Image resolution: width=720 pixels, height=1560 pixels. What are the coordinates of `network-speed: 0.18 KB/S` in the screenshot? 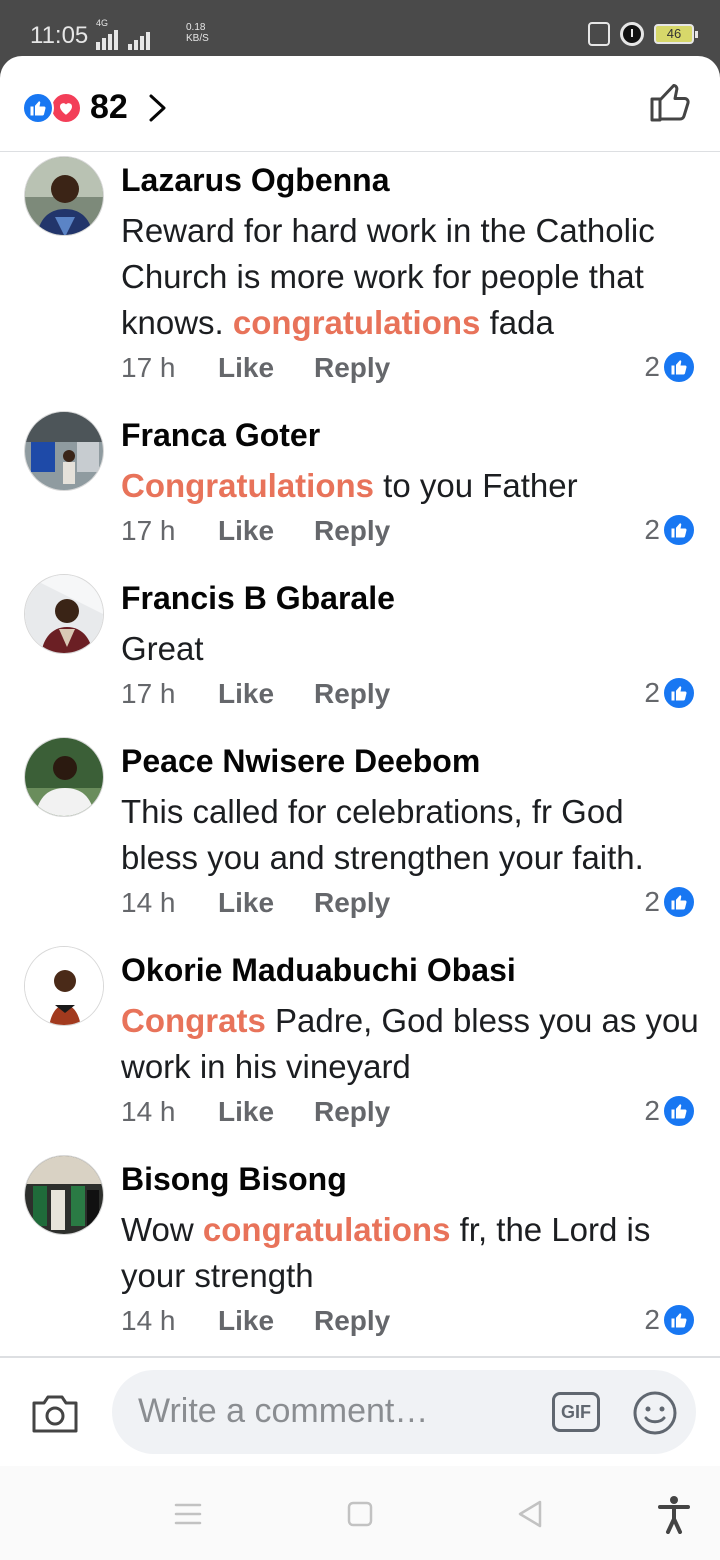 It's located at (197, 33).